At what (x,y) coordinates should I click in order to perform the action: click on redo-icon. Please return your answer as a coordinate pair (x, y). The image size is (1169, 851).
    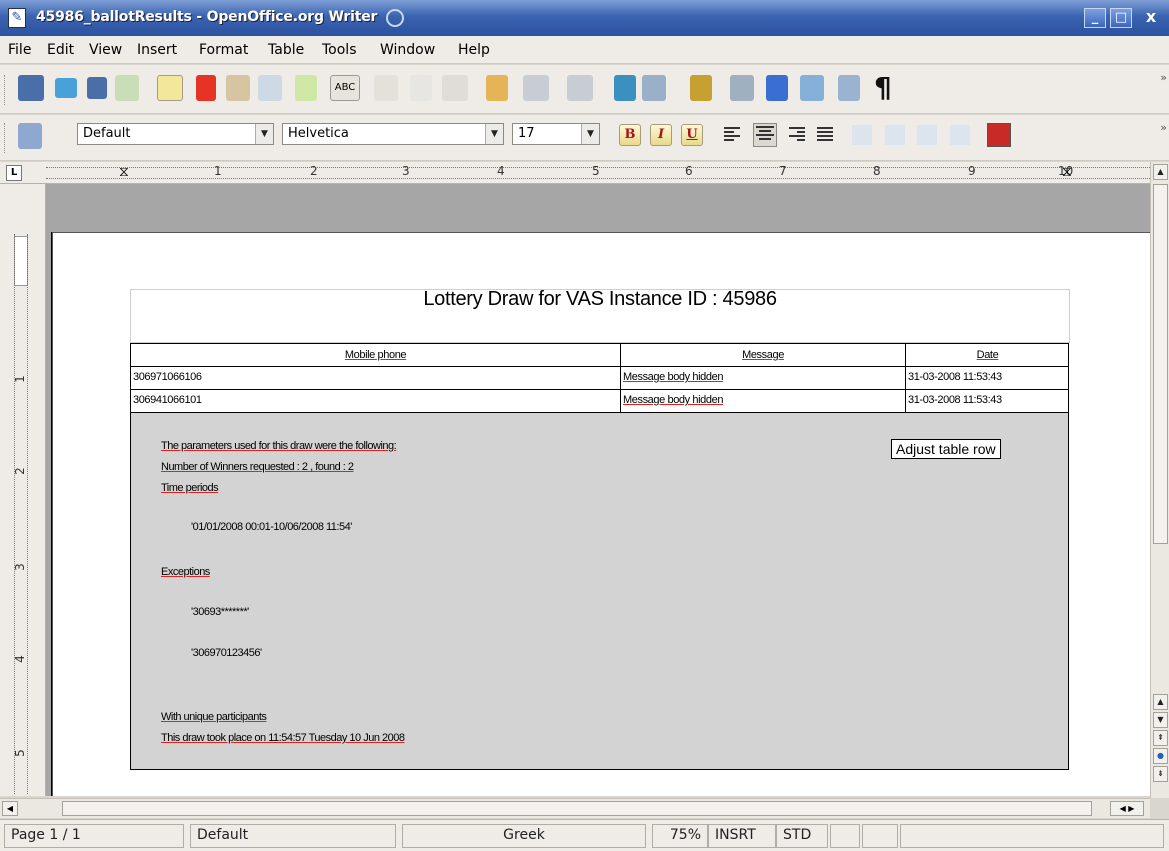
    Looking at the image, I should click on (580, 88).